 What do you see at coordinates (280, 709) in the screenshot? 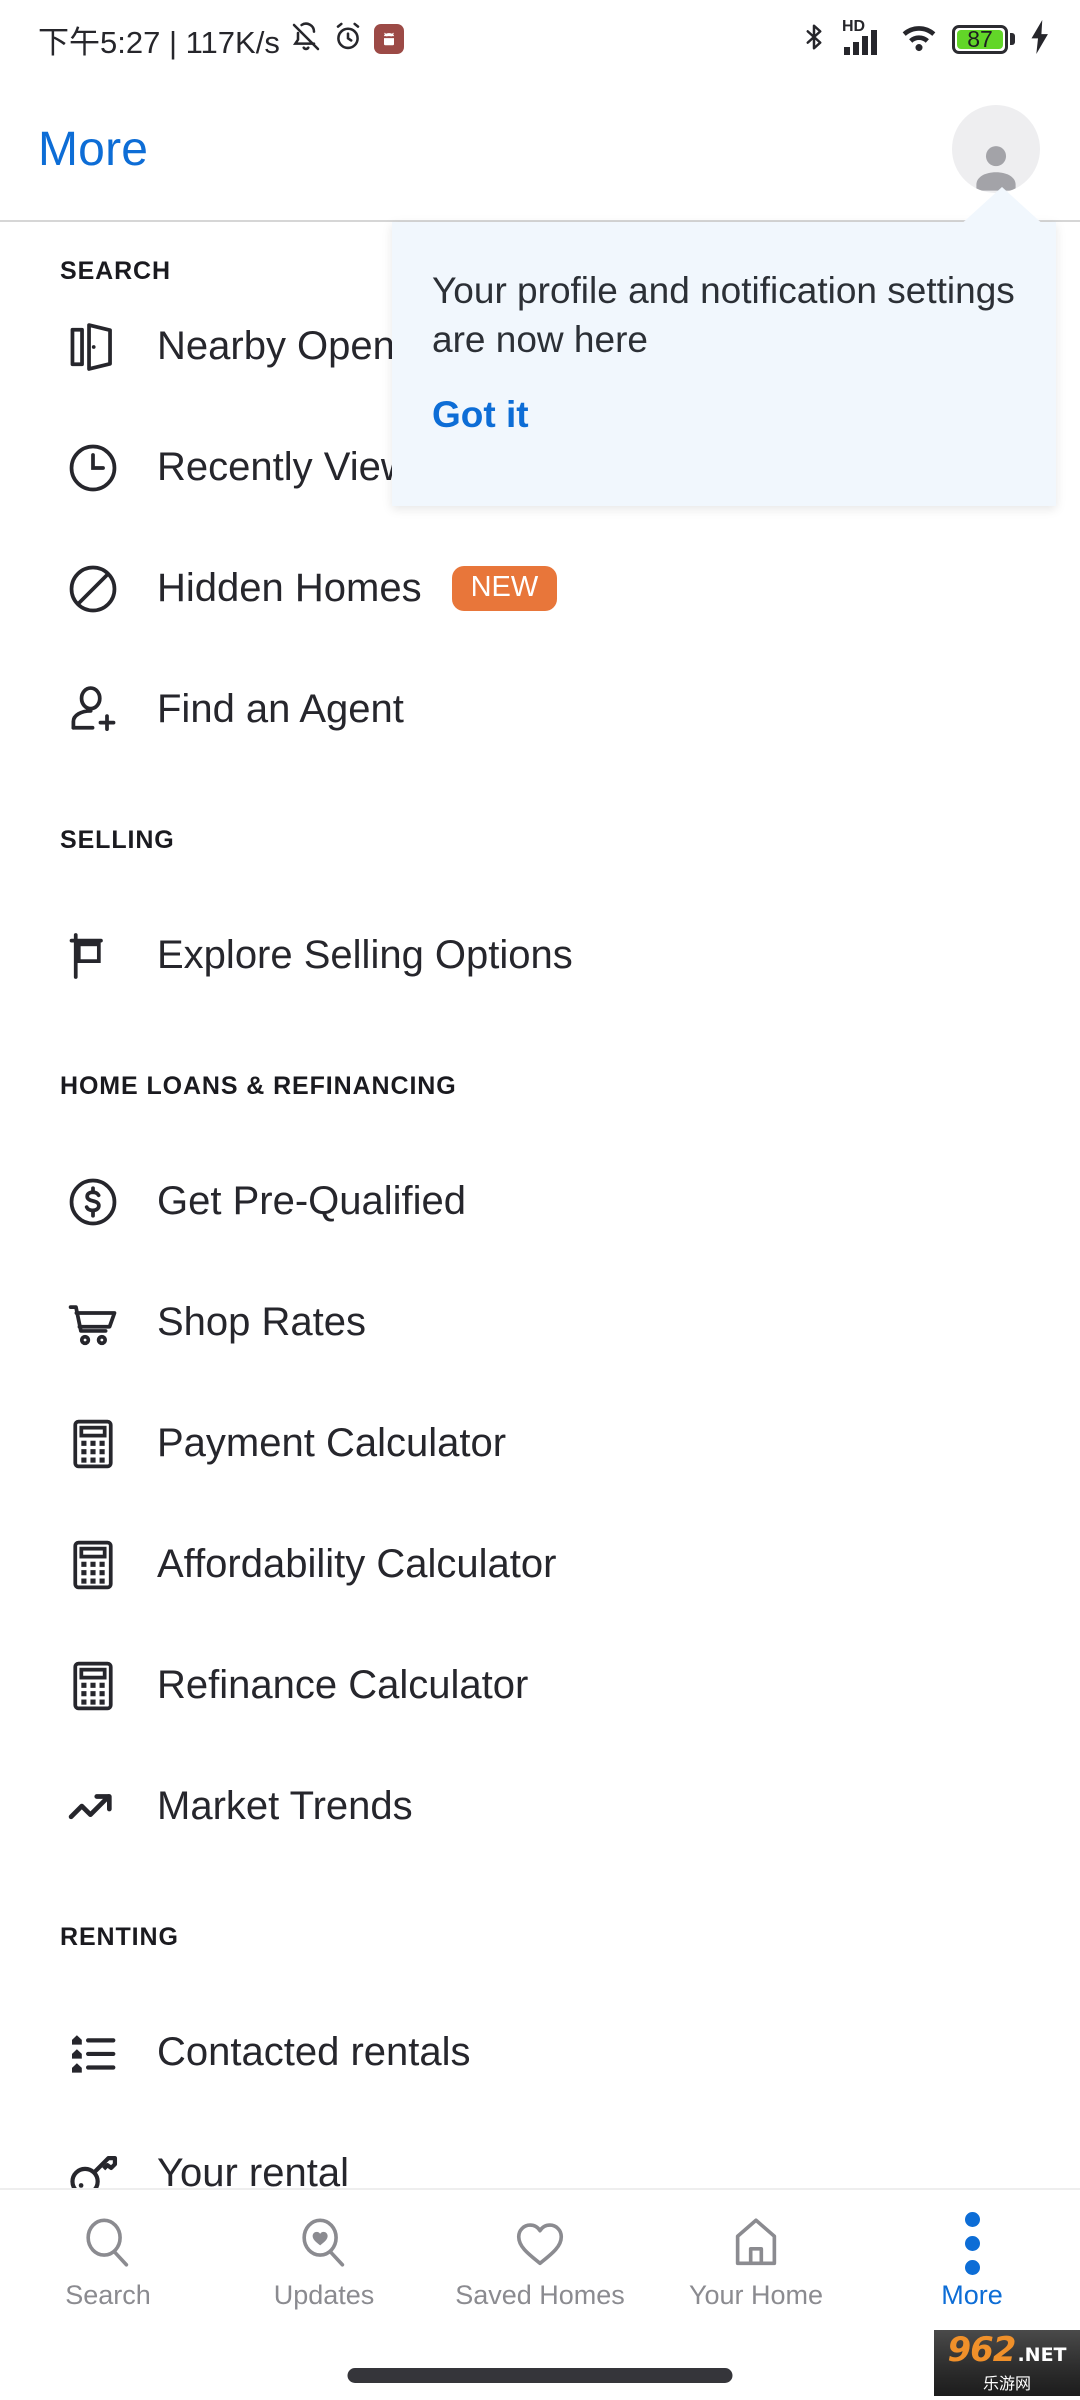
I see `menu-item-label: Find an Agent` at bounding box center [280, 709].